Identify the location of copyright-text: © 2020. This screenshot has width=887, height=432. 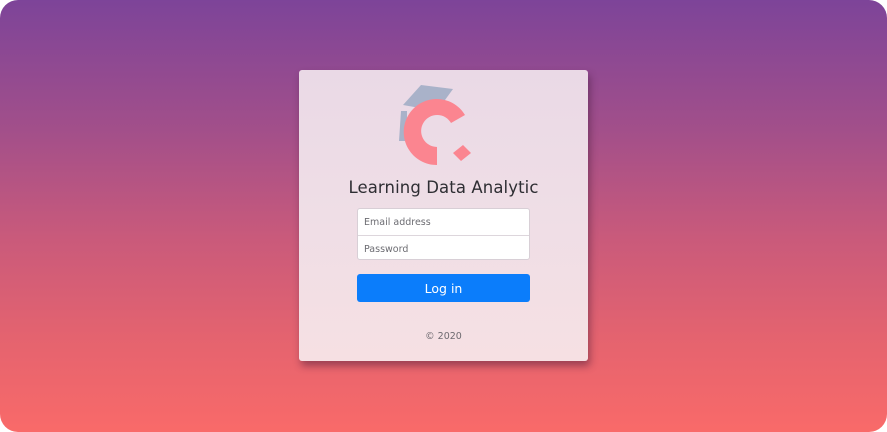
(443, 336).